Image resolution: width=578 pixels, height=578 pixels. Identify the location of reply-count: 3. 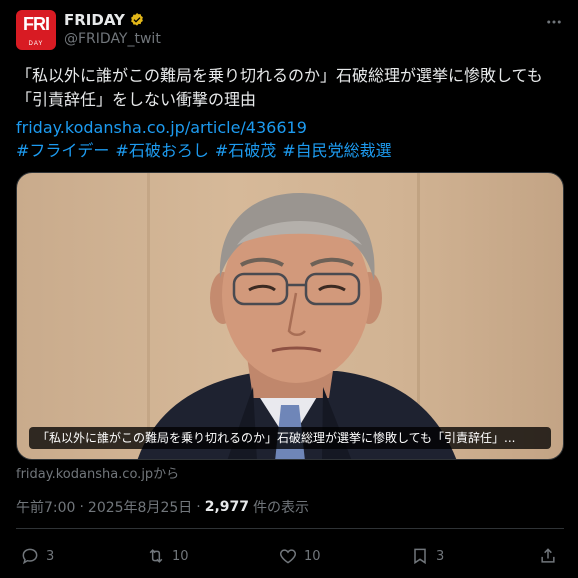
(50, 556).